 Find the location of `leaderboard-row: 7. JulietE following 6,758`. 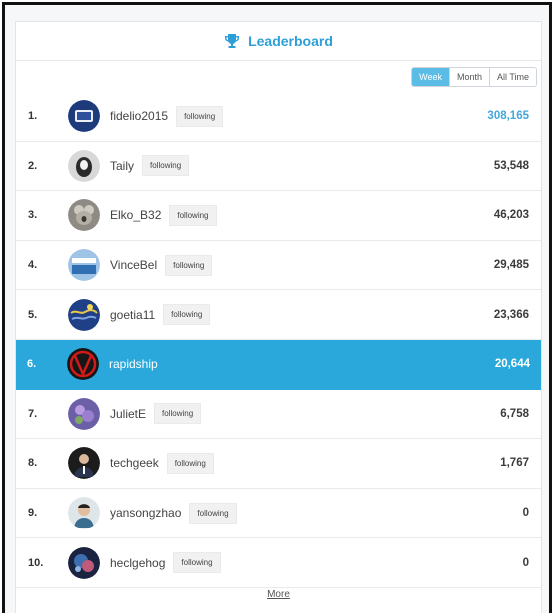

leaderboard-row: 7. JulietE following 6,758 is located at coordinates (278, 415).